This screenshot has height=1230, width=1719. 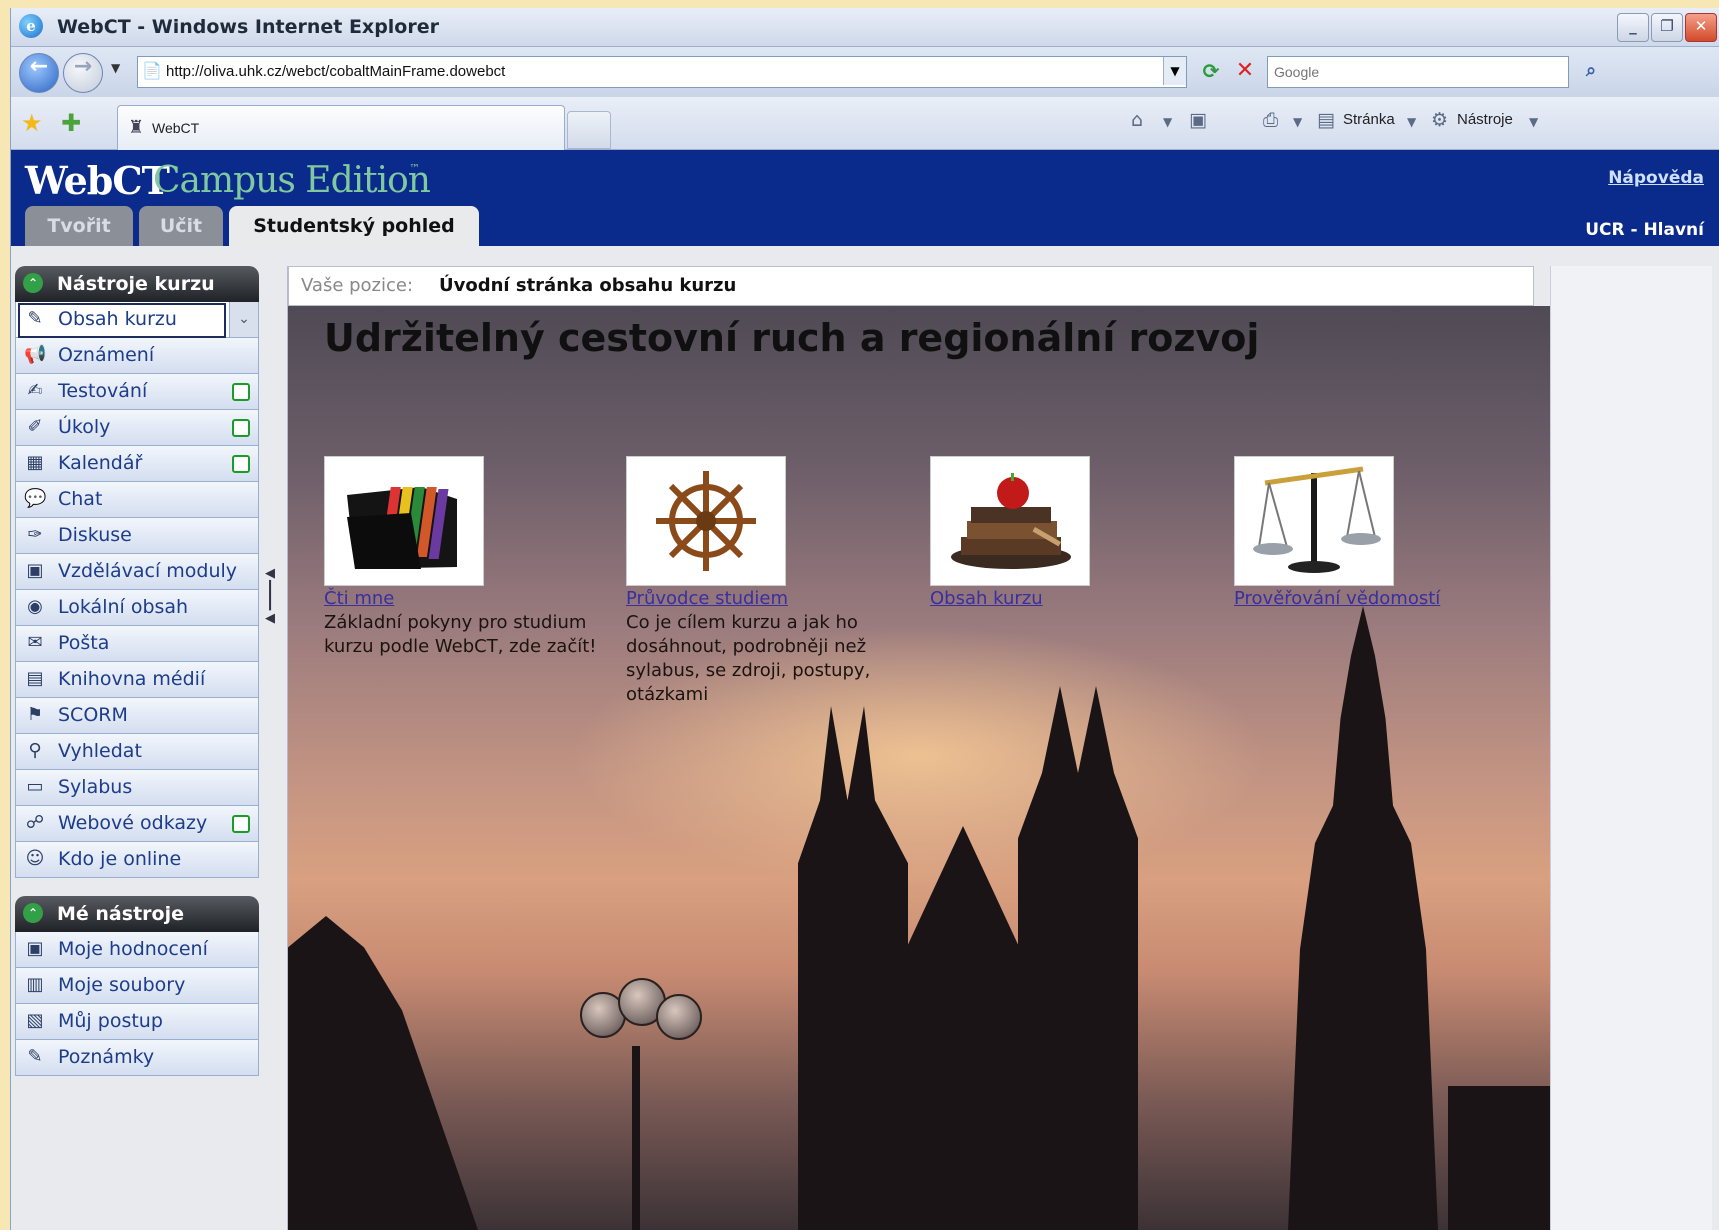 I want to click on sidebar-item-label: Pošta, so click(x=84, y=643).